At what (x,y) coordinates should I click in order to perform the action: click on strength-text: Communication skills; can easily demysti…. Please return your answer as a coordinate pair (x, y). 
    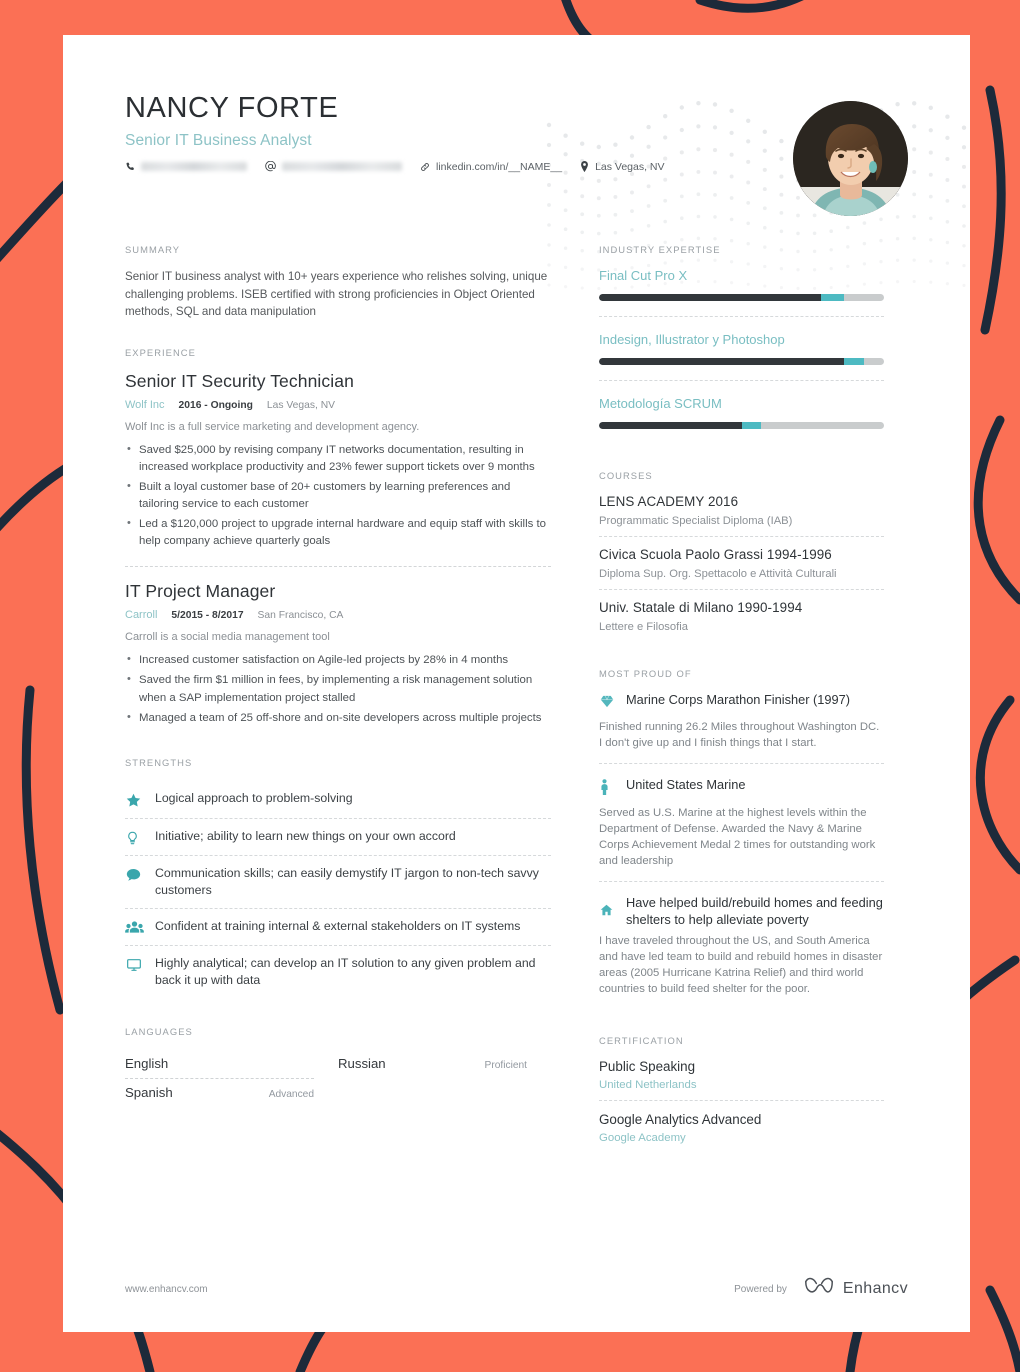
    Looking at the image, I should click on (347, 881).